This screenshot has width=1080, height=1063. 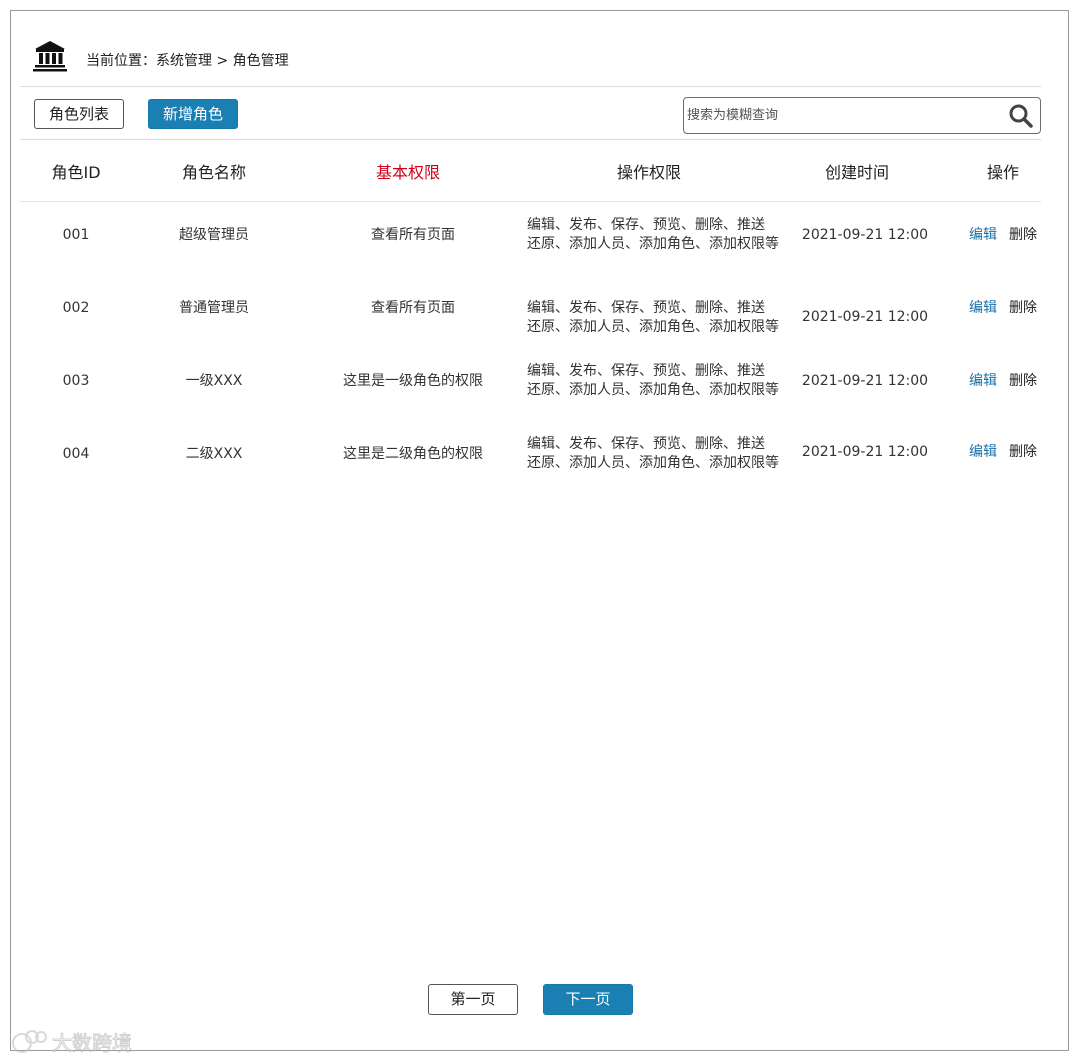 What do you see at coordinates (213, 172) in the screenshot?
I see `column-header-role-name: 角色名称` at bounding box center [213, 172].